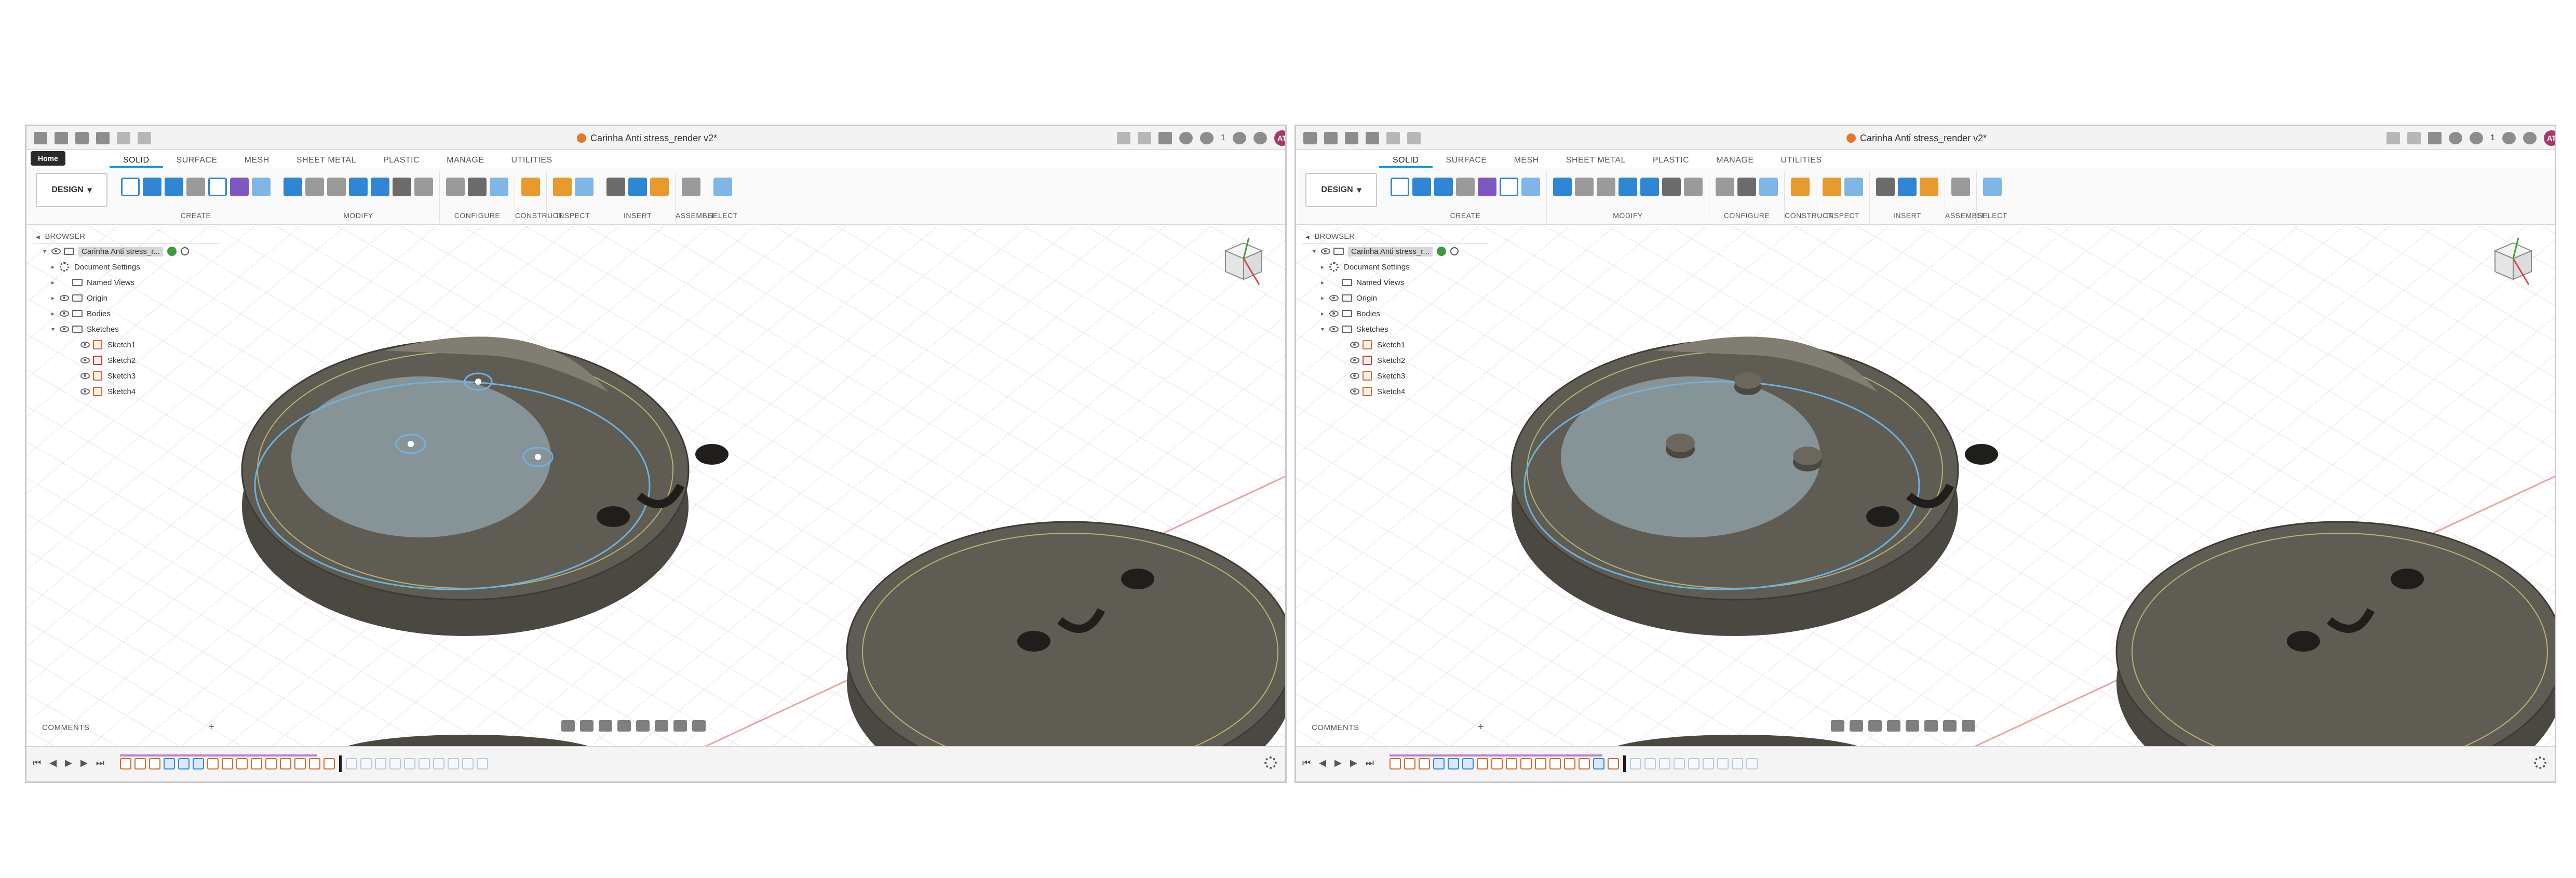 The width and height of the screenshot is (2576, 878). What do you see at coordinates (66, 727) in the screenshot?
I see `comments-label: COMMENTS` at bounding box center [66, 727].